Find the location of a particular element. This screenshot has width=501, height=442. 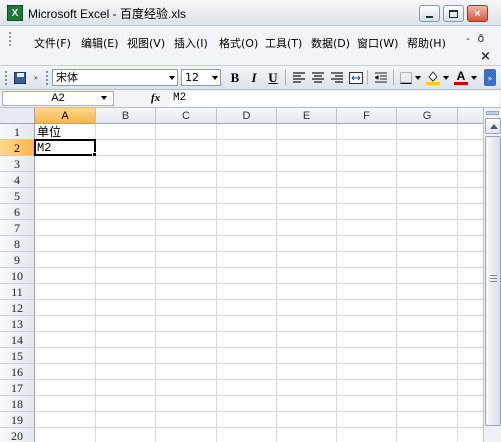

name-box-value: A2 is located at coordinates (58, 98).